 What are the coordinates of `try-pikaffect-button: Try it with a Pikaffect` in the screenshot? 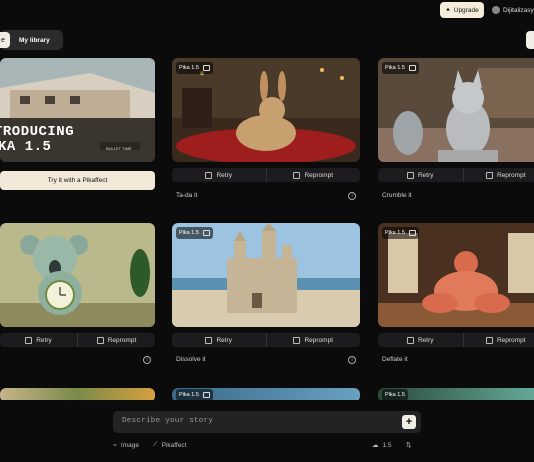 It's located at (77, 180).